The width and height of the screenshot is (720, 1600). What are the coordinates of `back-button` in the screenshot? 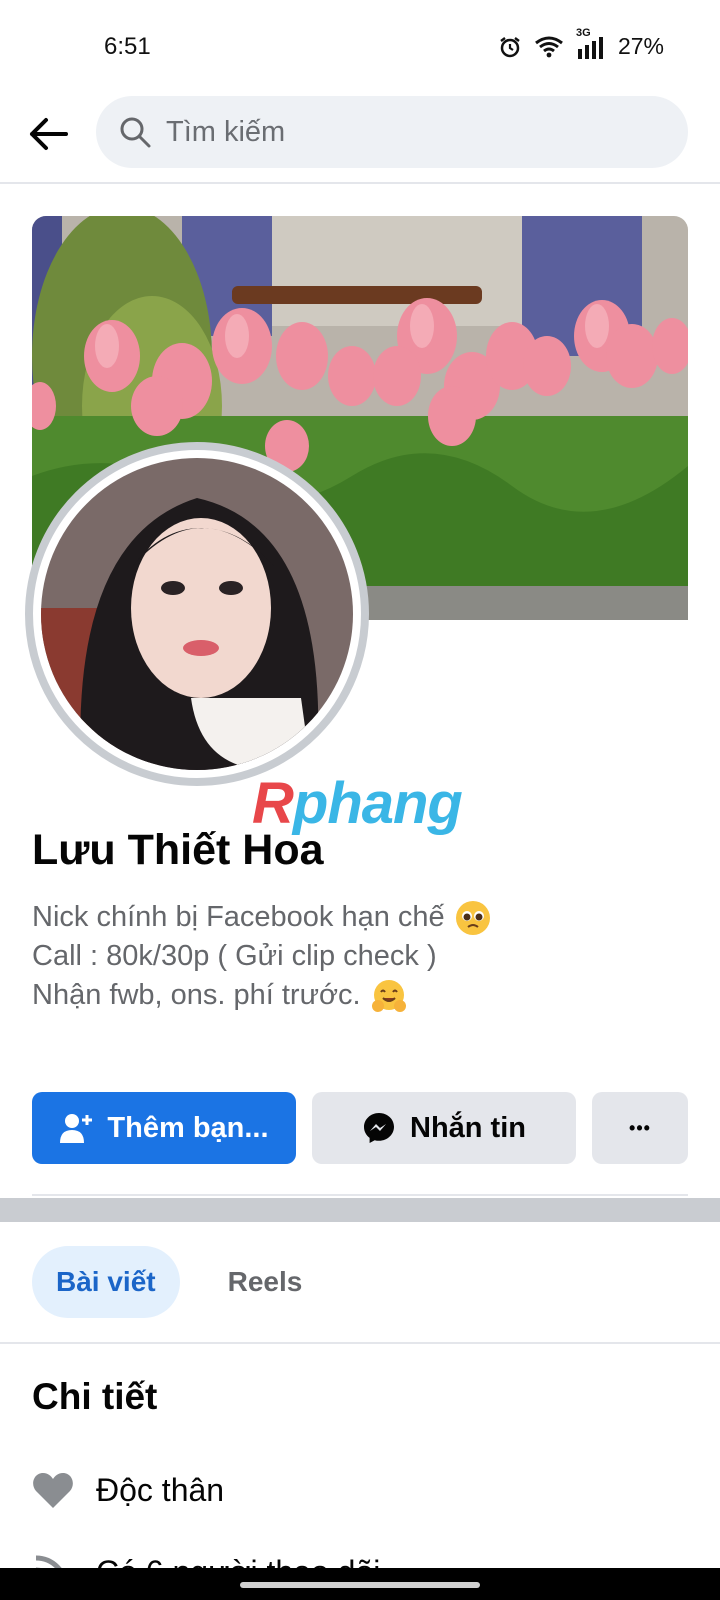 It's located at (48, 134).